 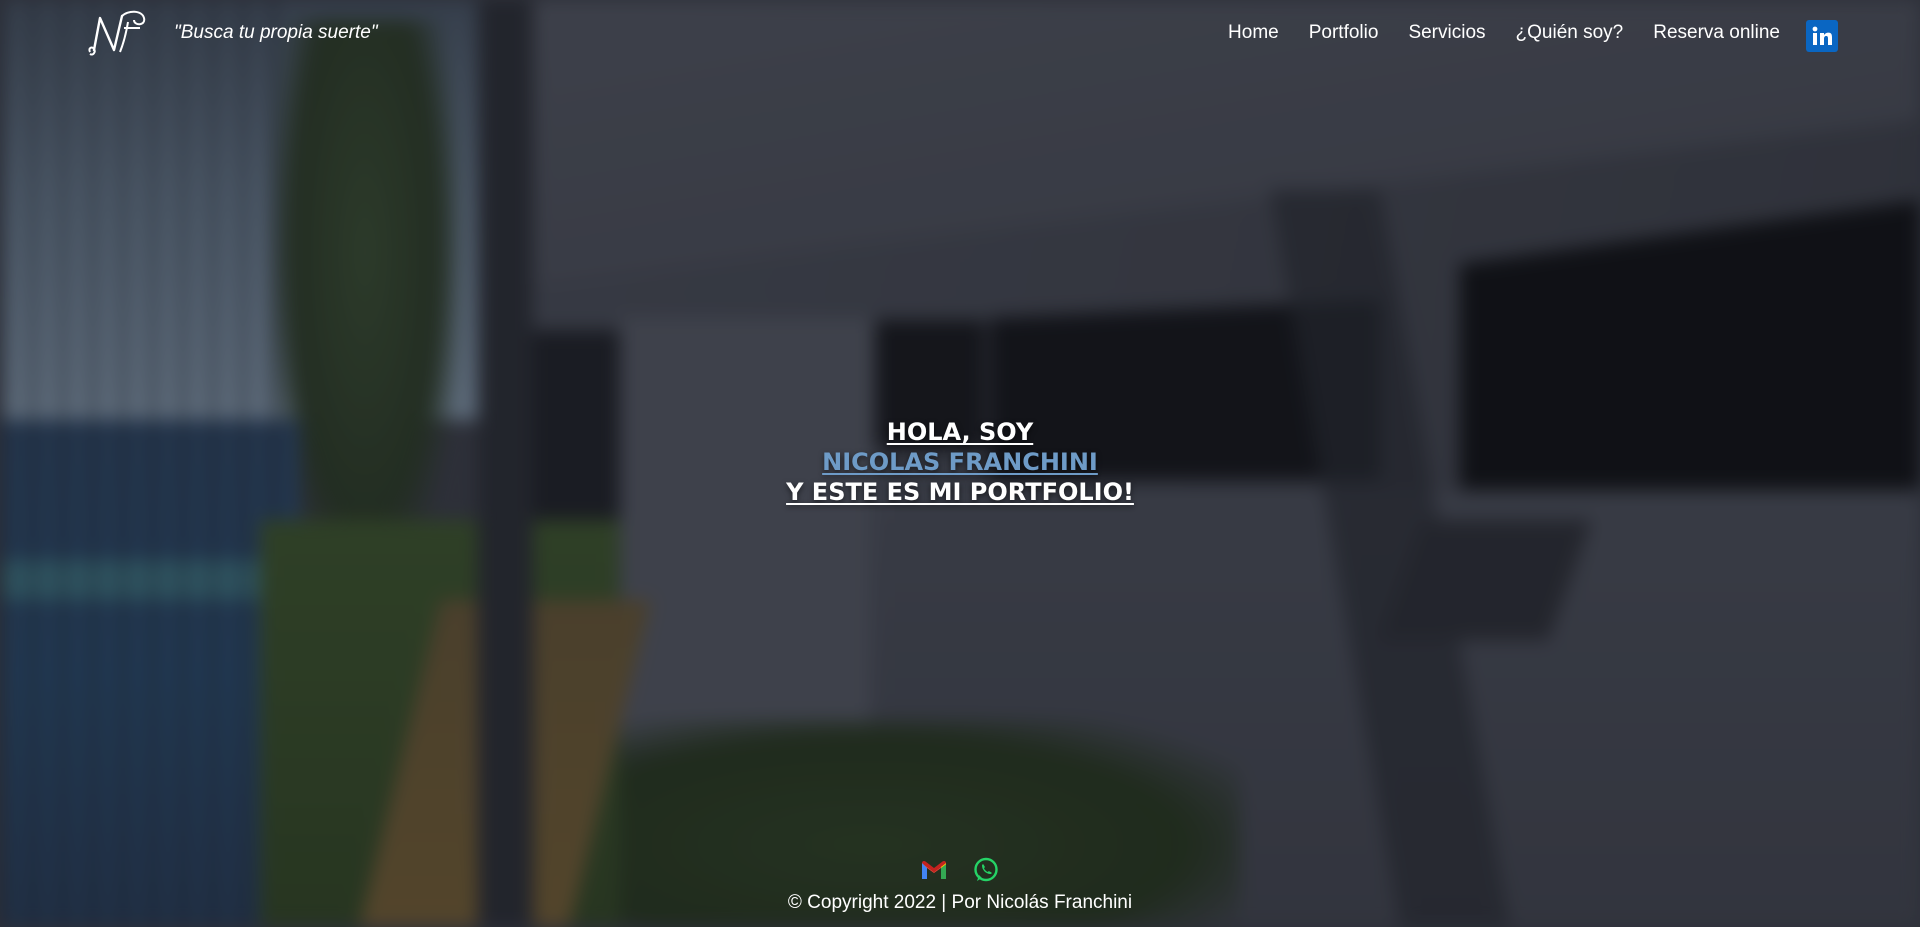 I want to click on hero-name-link: NICOLAS FRANCHINI, so click(x=960, y=462).